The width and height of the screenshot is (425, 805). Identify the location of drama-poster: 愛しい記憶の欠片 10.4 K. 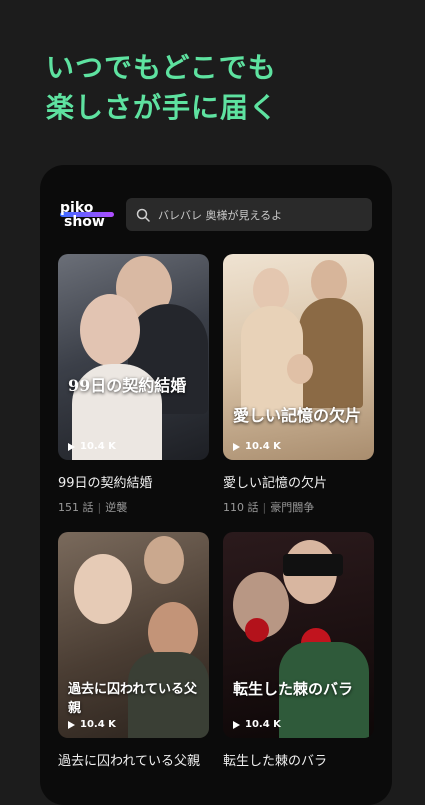
(298, 357).